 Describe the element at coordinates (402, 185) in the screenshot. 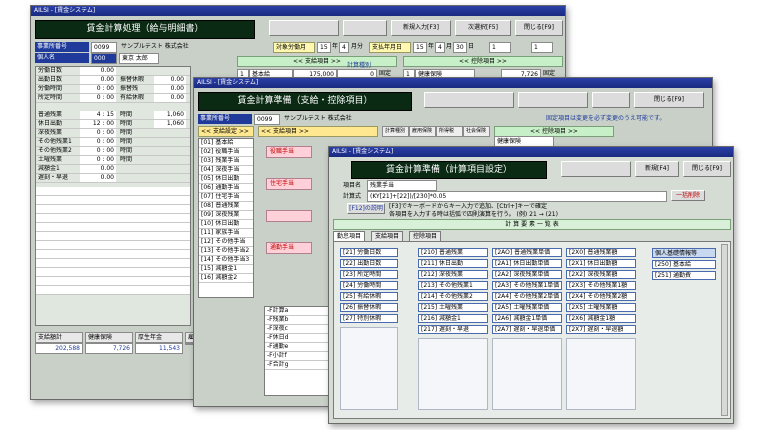

I see `item-name-field: 残業手当` at that location.